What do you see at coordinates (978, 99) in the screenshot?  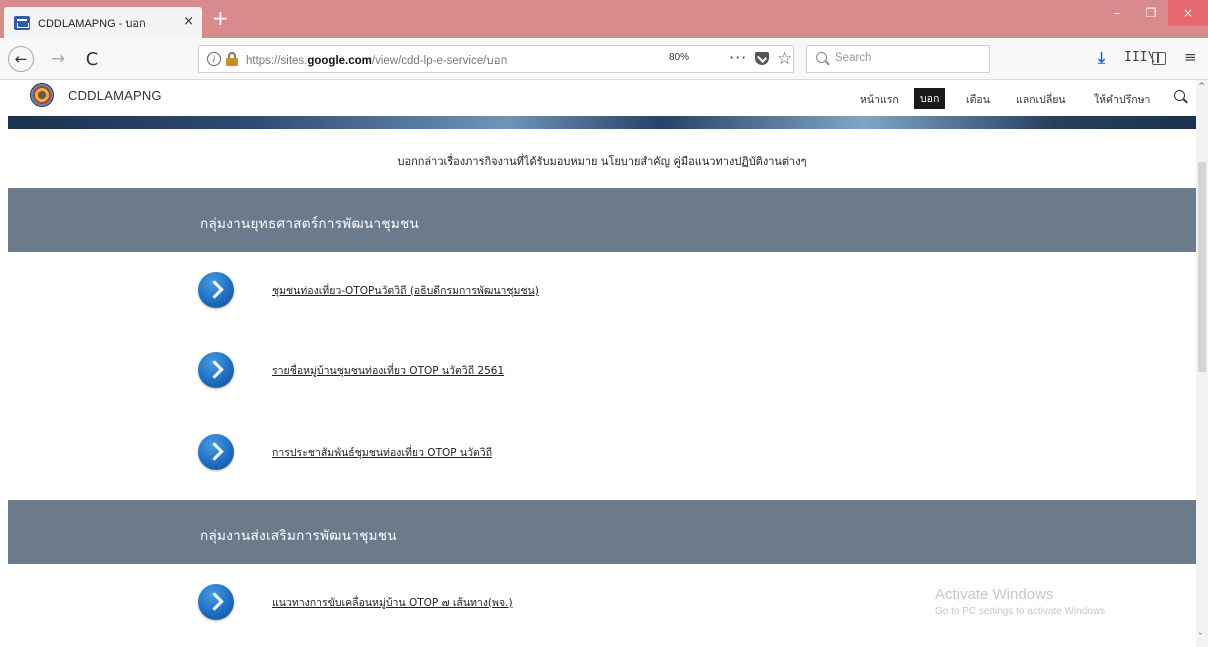 I see `nav-item-warn: เตือน` at bounding box center [978, 99].